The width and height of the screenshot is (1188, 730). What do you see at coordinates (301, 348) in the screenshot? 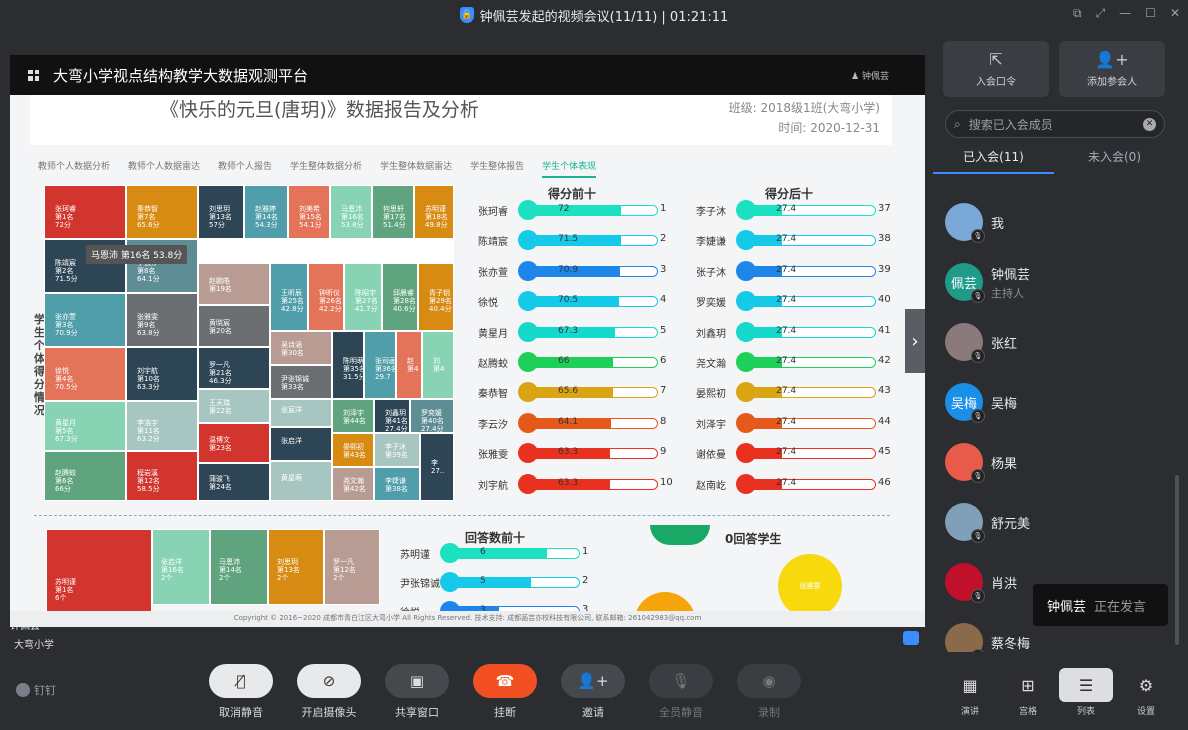
I see `treemap-cell: 吴诗涵 第30名` at bounding box center [301, 348].